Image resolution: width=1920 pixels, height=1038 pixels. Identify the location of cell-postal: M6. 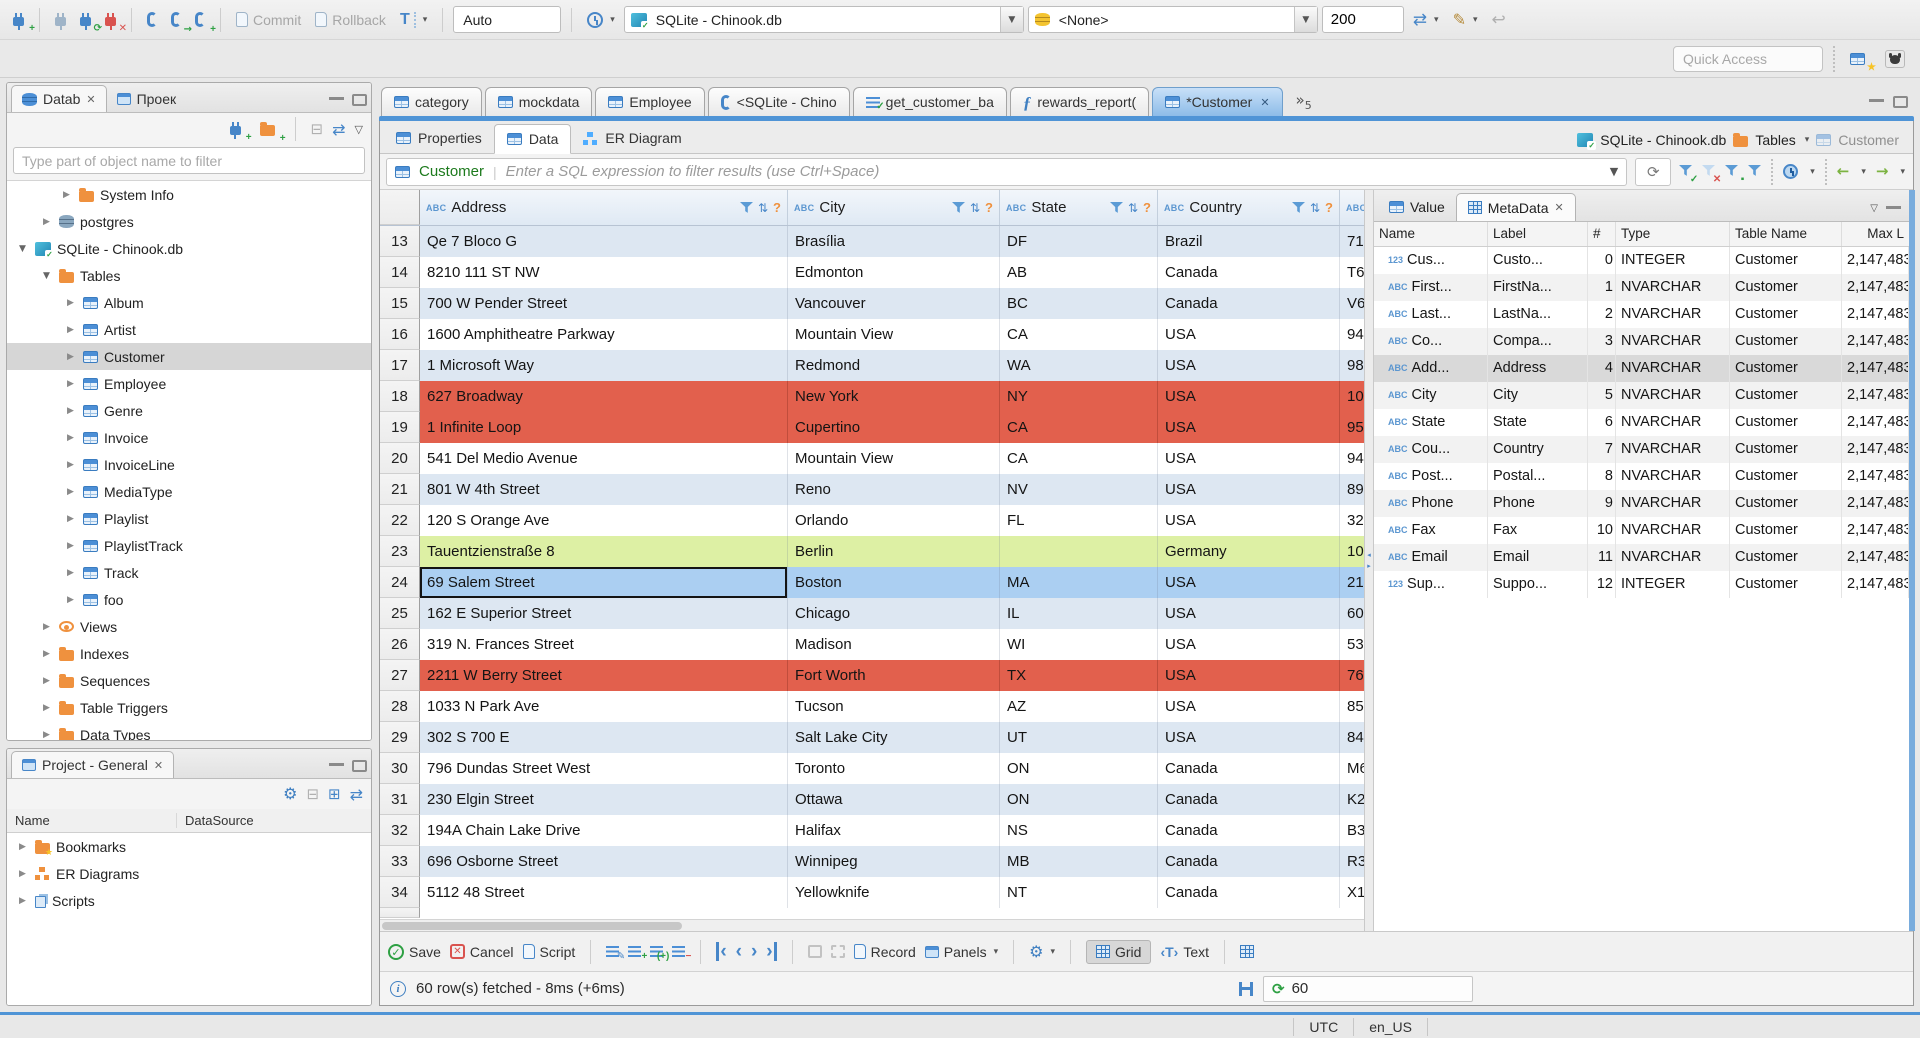
(1352, 768).